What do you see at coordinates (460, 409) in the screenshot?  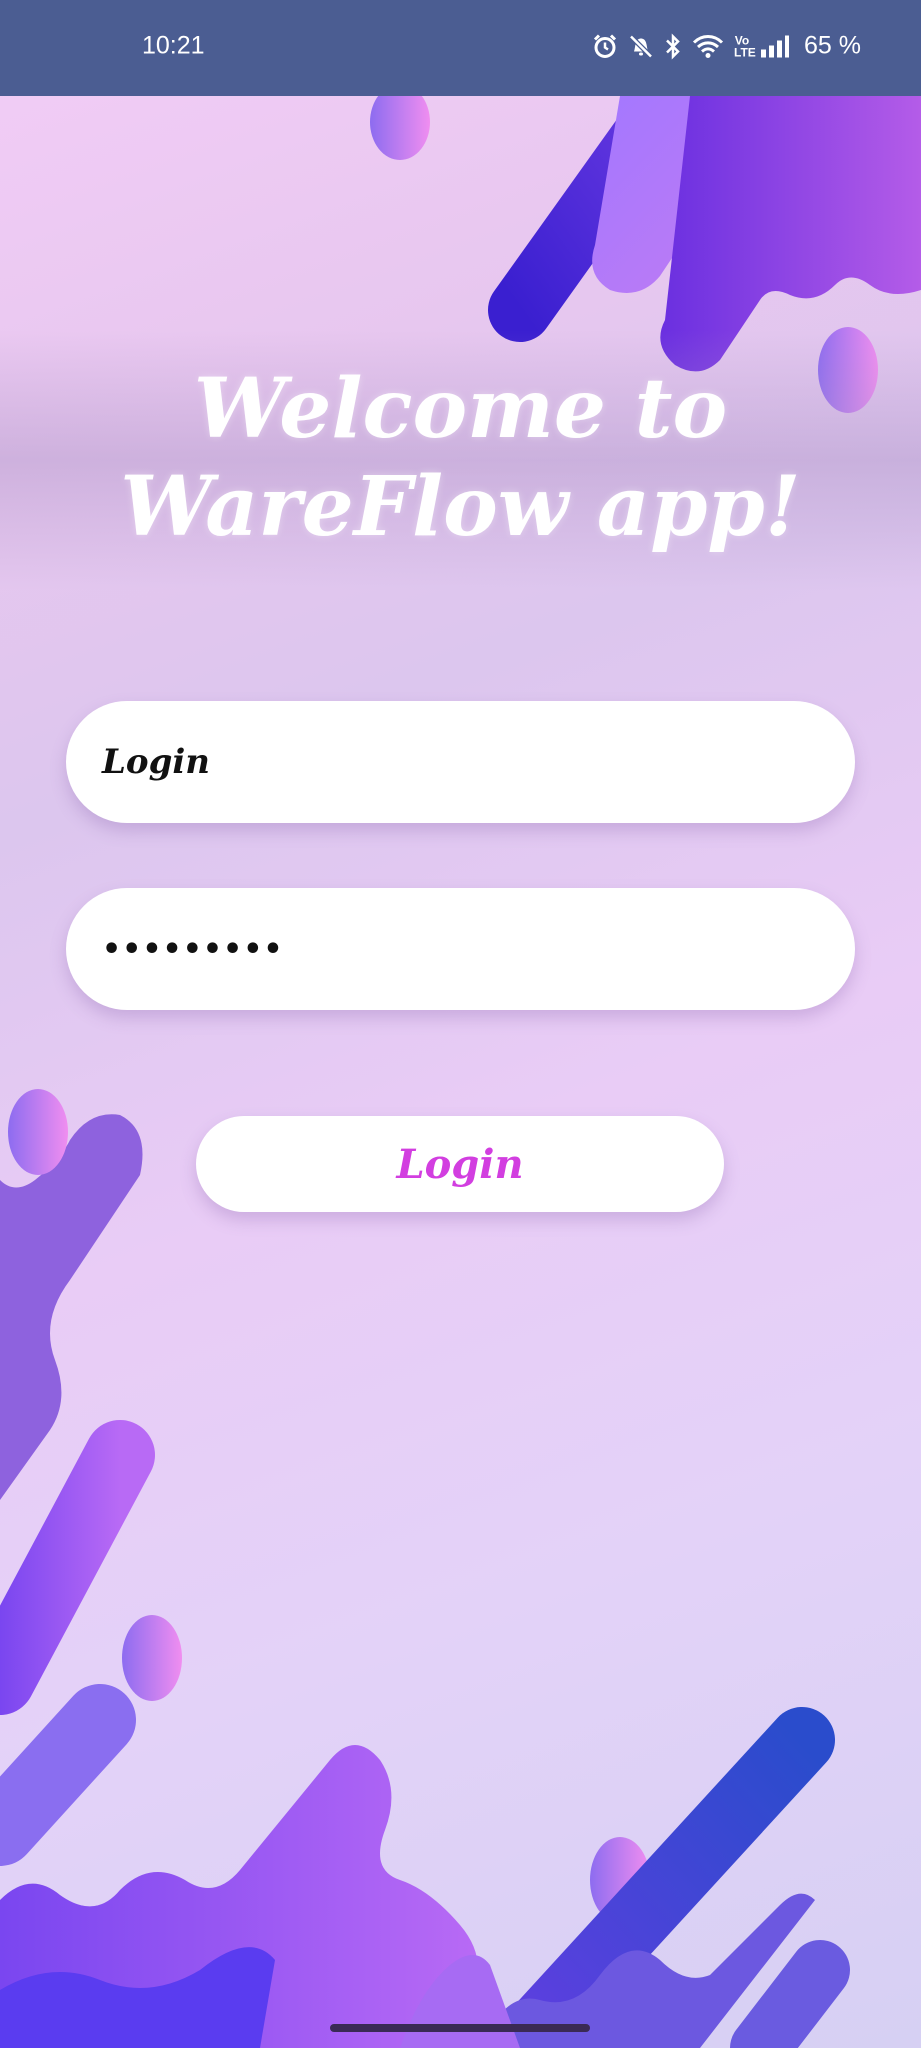 I see `welcome-line-1: Welcome to` at bounding box center [460, 409].